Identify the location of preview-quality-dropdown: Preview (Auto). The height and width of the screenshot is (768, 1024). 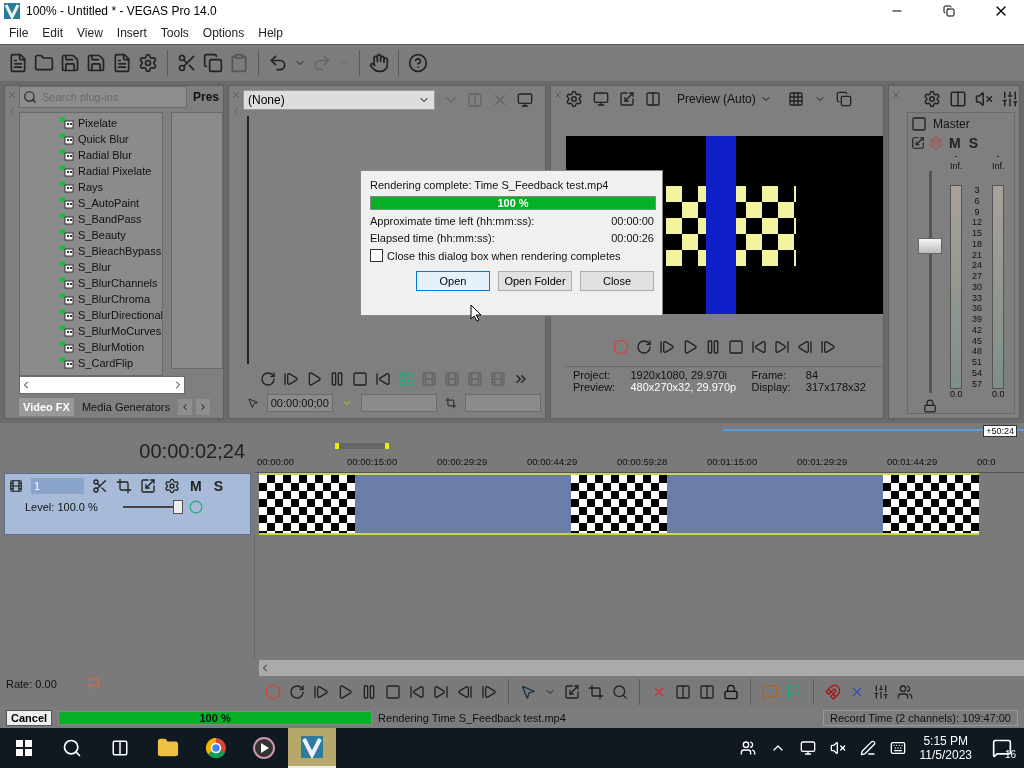
(724, 99).